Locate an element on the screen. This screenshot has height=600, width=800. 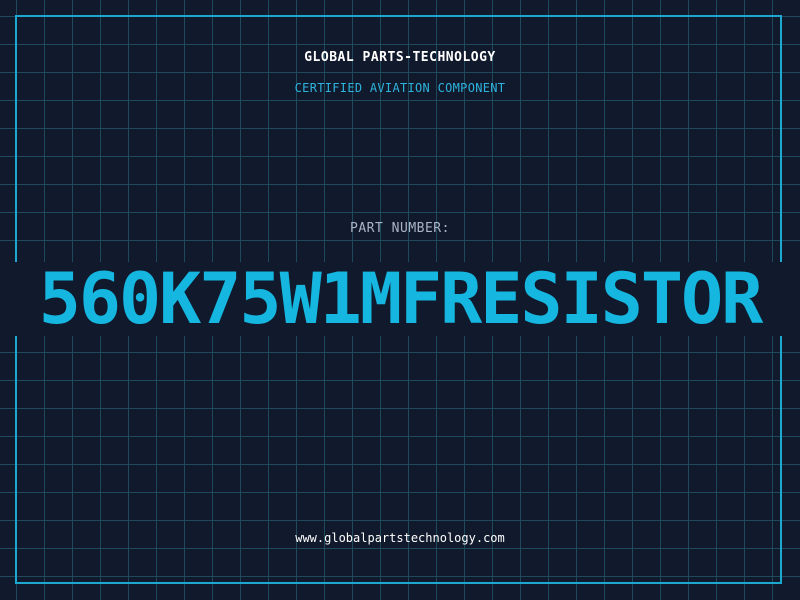
website-url: www.globalpartstechnology.com is located at coordinates (400, 538).